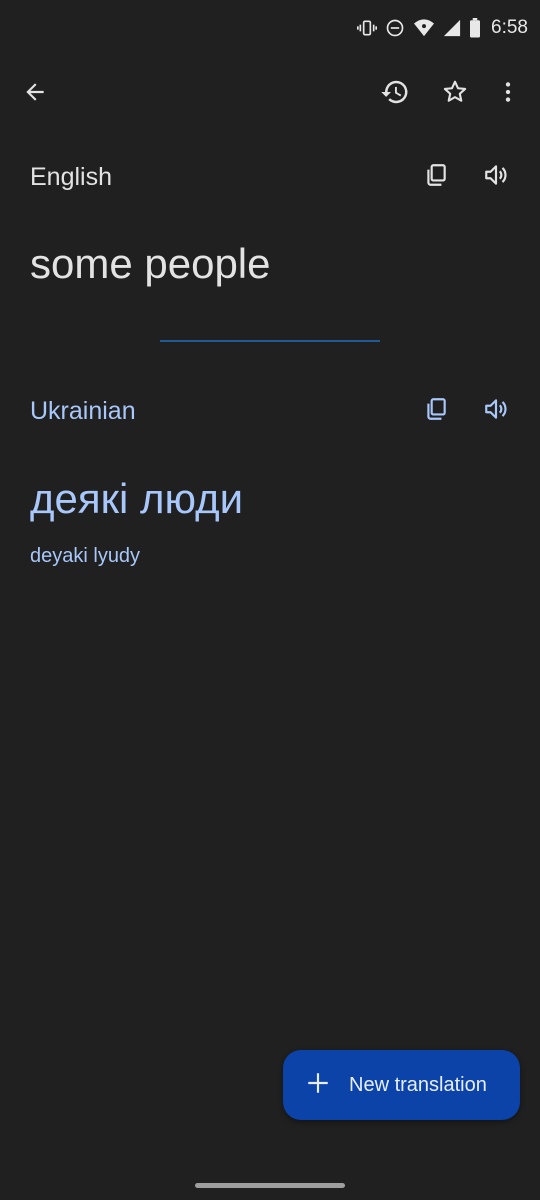  Describe the element at coordinates (418, 1084) in the screenshot. I see `new-translation-label: New translation` at that location.